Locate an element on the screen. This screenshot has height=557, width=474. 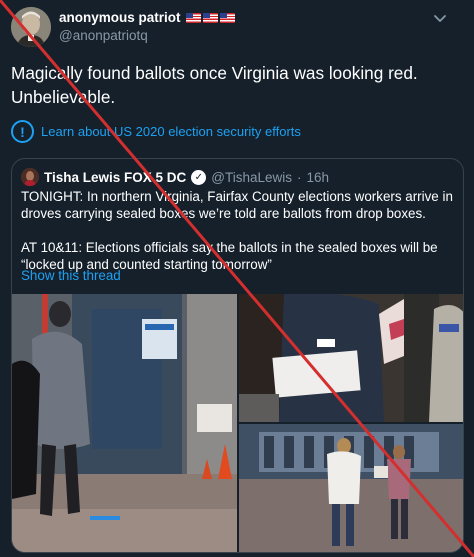
author-row: anonymous patriot is located at coordinates (147, 17).